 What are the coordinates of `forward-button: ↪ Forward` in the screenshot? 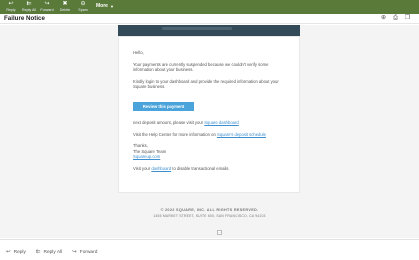 It's located at (84, 252).